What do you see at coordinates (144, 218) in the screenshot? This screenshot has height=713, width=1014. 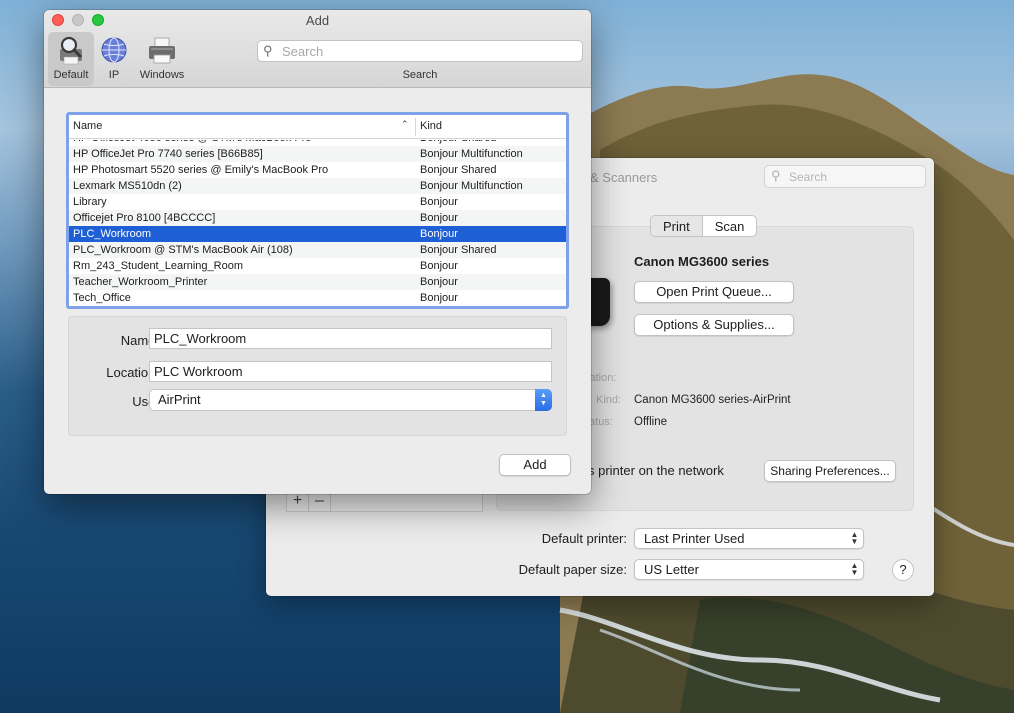 I see `printer-name-cell: Officejet Pro 8100 [4BCCCC]` at bounding box center [144, 218].